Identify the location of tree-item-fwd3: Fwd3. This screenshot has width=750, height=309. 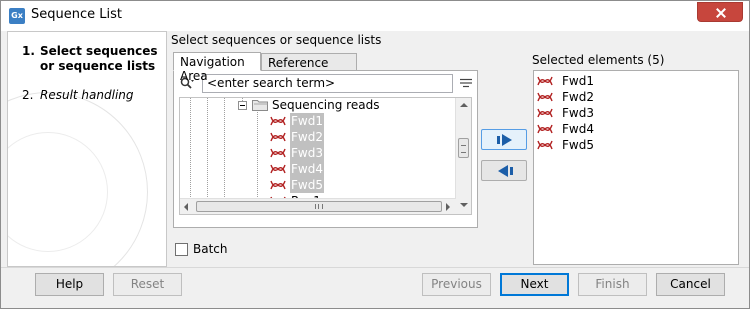
(300, 153).